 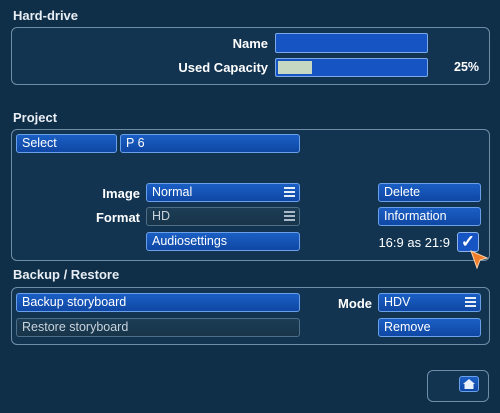 I want to click on project-name-field: P 6, so click(x=210, y=143).